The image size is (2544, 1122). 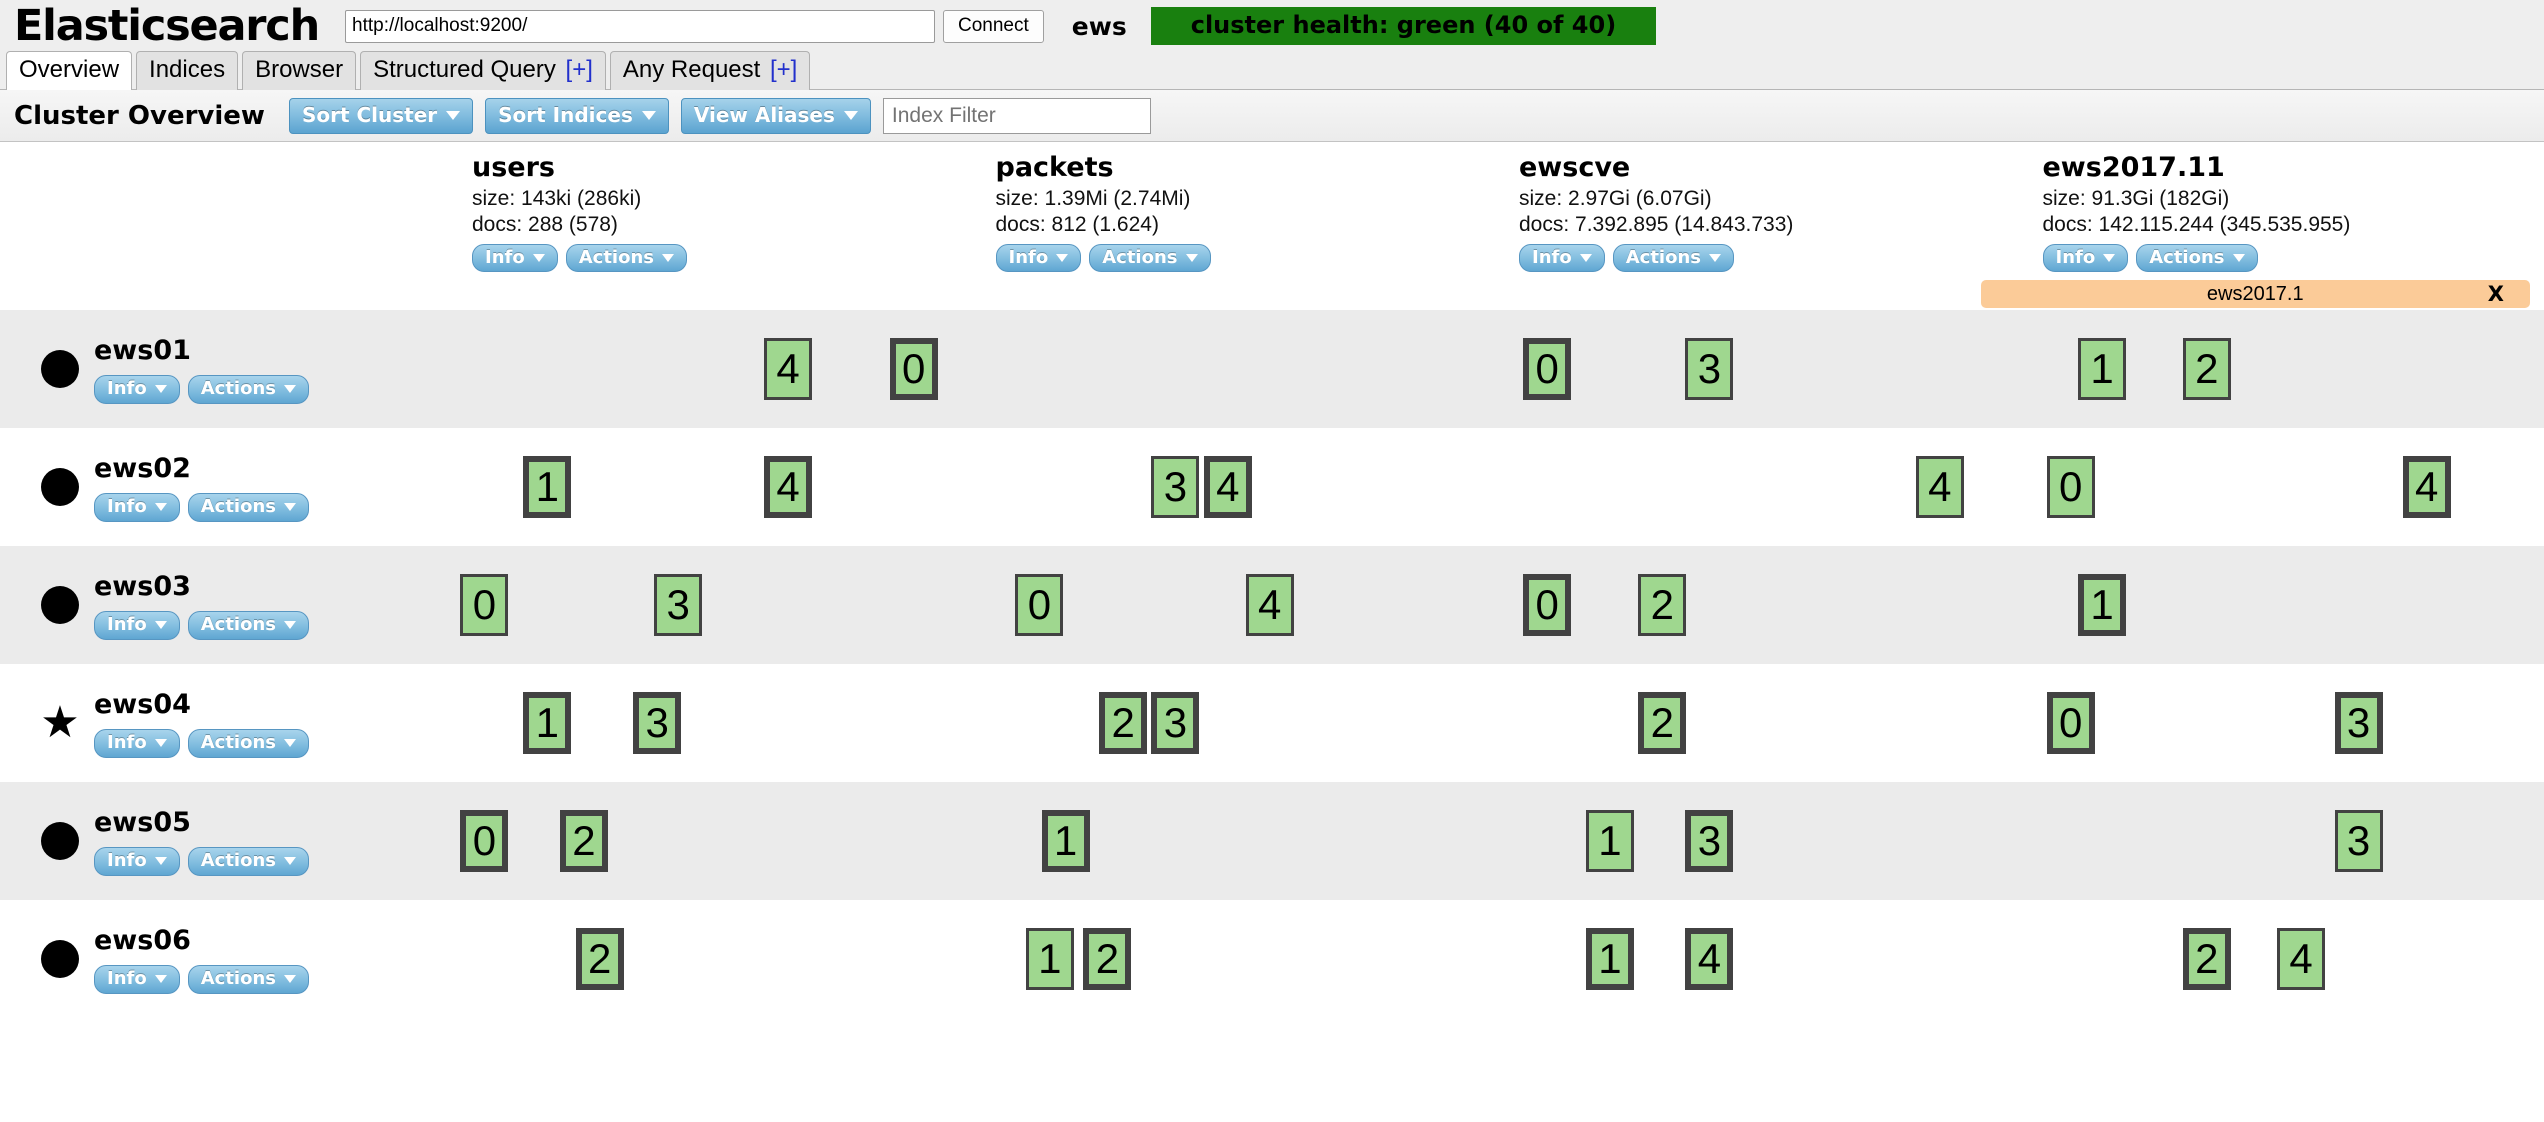 What do you see at coordinates (142, 940) in the screenshot?
I see `node-name: ews06` at bounding box center [142, 940].